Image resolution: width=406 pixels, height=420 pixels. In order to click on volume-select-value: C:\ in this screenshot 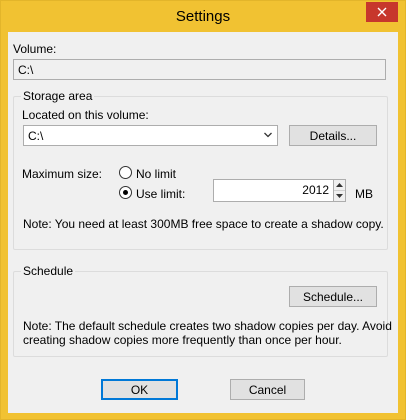, I will do `click(36, 136)`.